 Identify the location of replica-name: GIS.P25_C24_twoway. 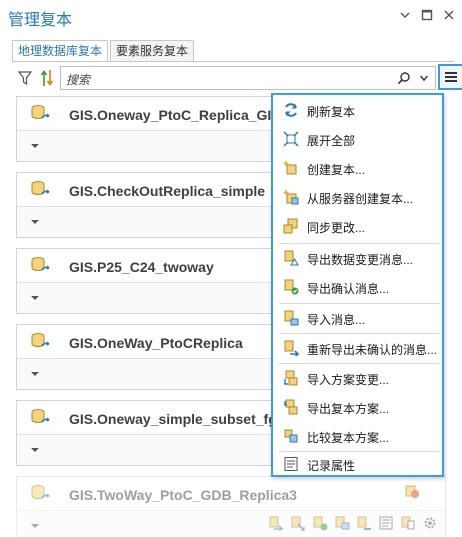
(141, 267).